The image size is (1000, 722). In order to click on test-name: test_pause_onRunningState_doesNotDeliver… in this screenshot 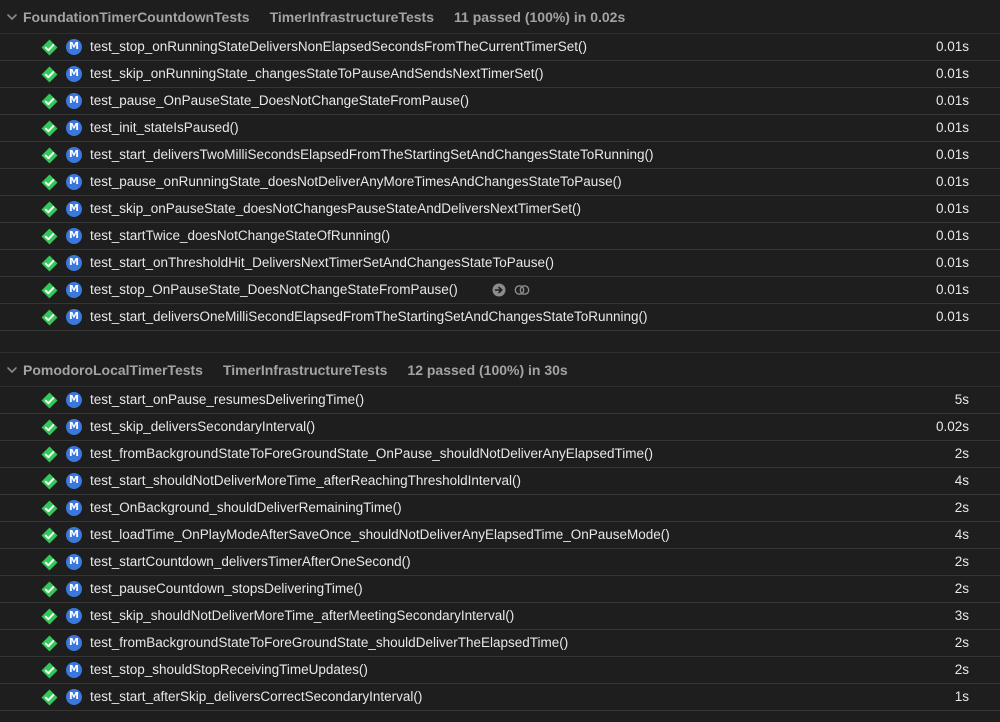, I will do `click(356, 181)`.